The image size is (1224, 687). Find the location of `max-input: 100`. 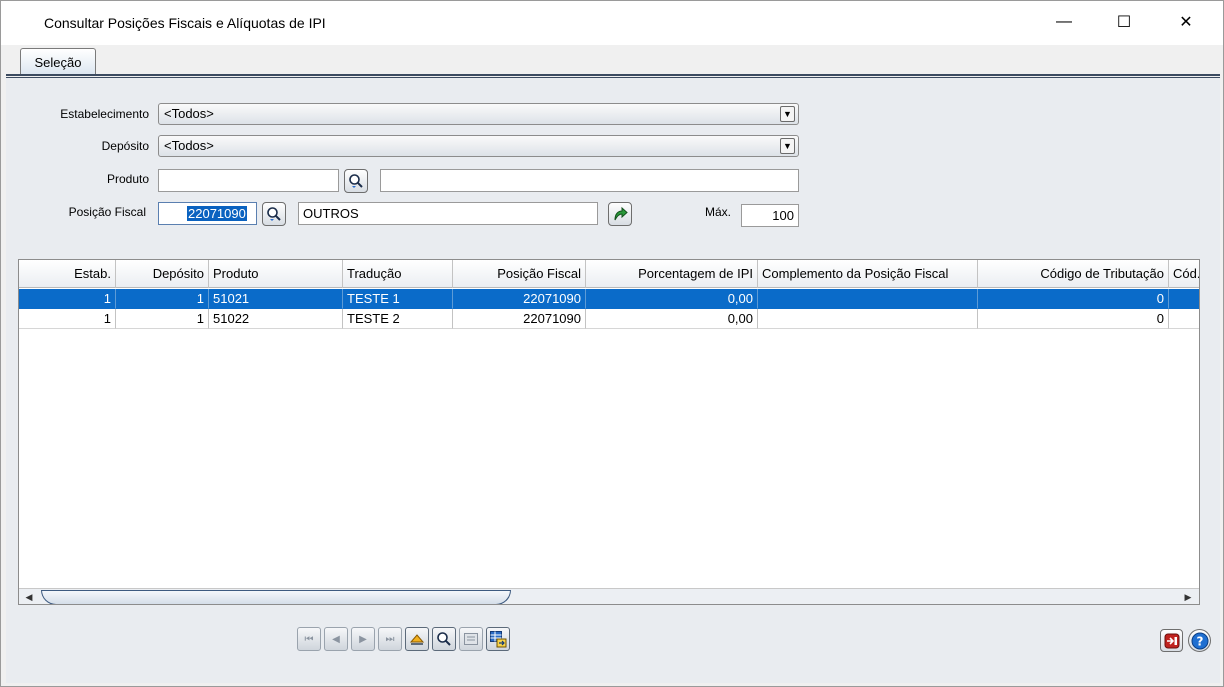

max-input: 100 is located at coordinates (770, 215).